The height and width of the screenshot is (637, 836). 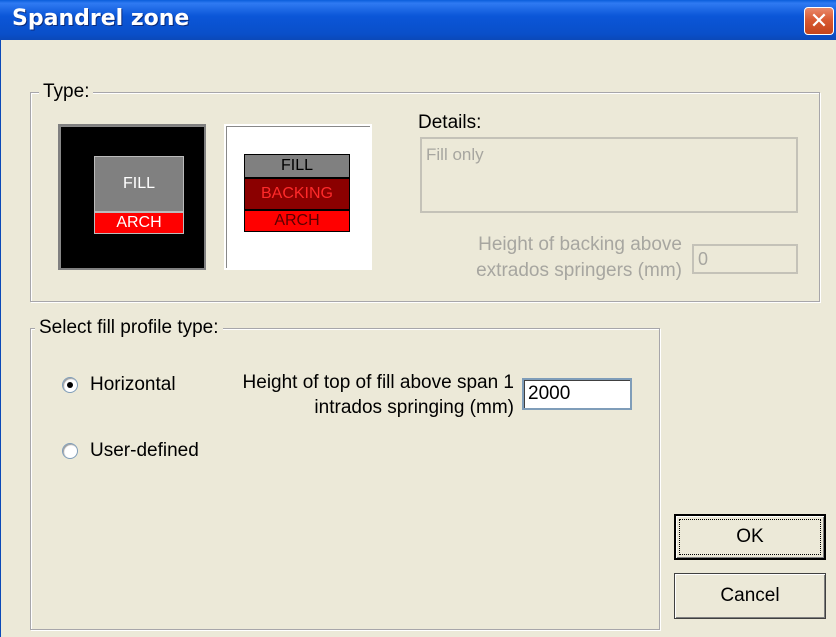 I want to click on close-button: ✕, so click(x=819, y=21).